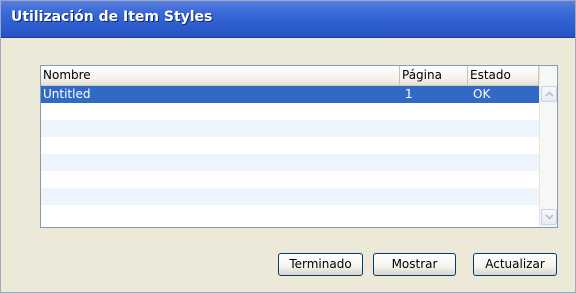 The height and width of the screenshot is (293, 576). What do you see at coordinates (67, 94) in the screenshot?
I see `row-nombre: Untitled` at bounding box center [67, 94].